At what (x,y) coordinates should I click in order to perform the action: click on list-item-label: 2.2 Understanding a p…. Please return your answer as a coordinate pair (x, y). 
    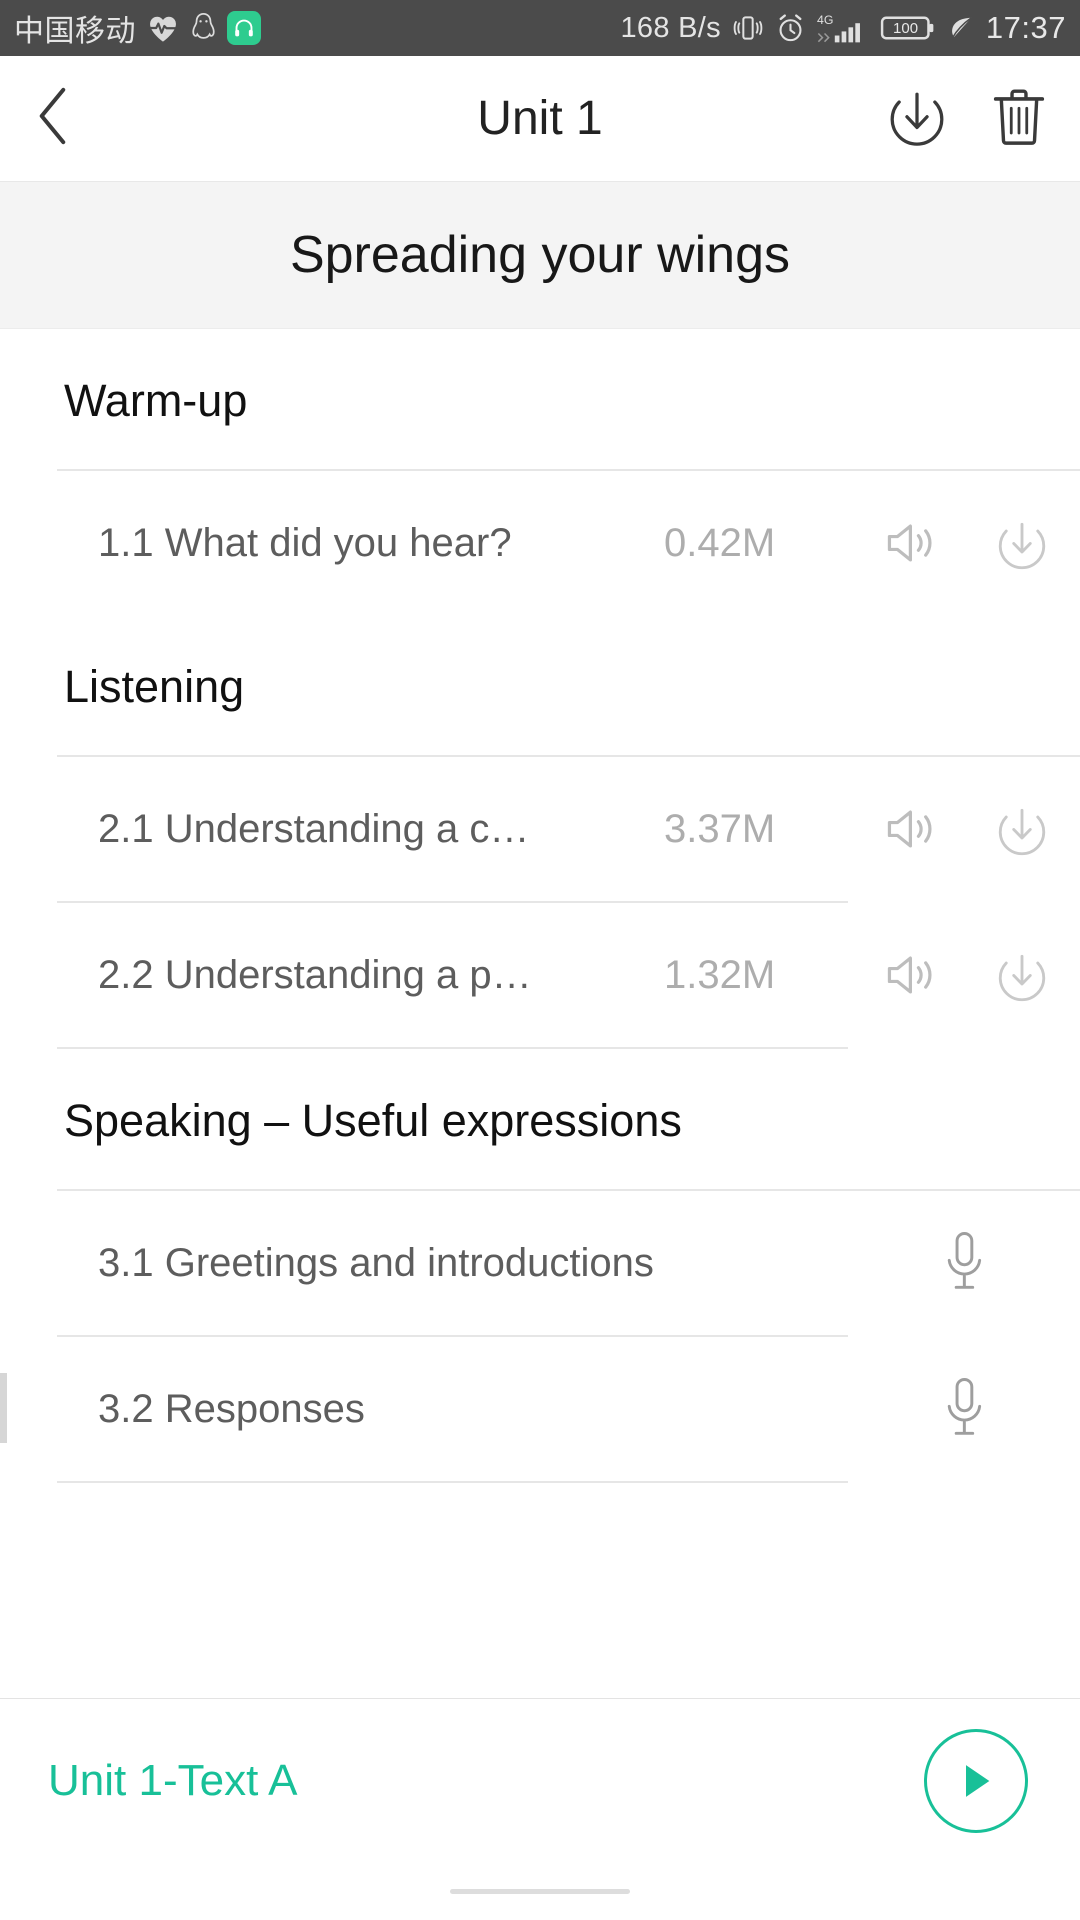
    Looking at the image, I should click on (315, 974).